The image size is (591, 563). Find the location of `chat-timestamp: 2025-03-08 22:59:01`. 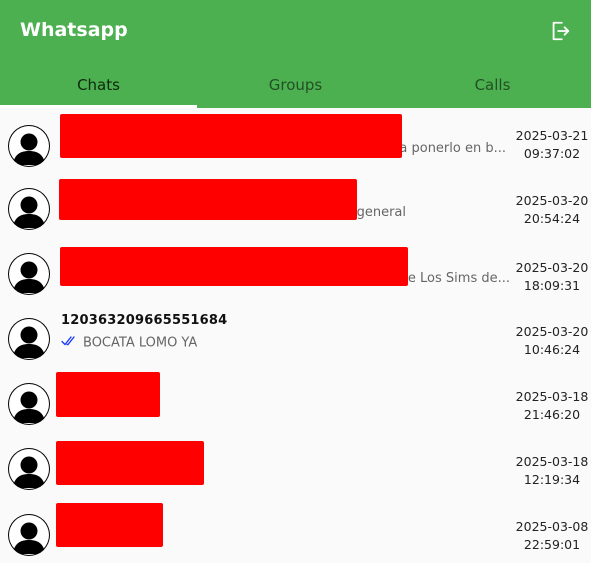

chat-timestamp: 2025-03-08 22:59:01 is located at coordinates (552, 535).